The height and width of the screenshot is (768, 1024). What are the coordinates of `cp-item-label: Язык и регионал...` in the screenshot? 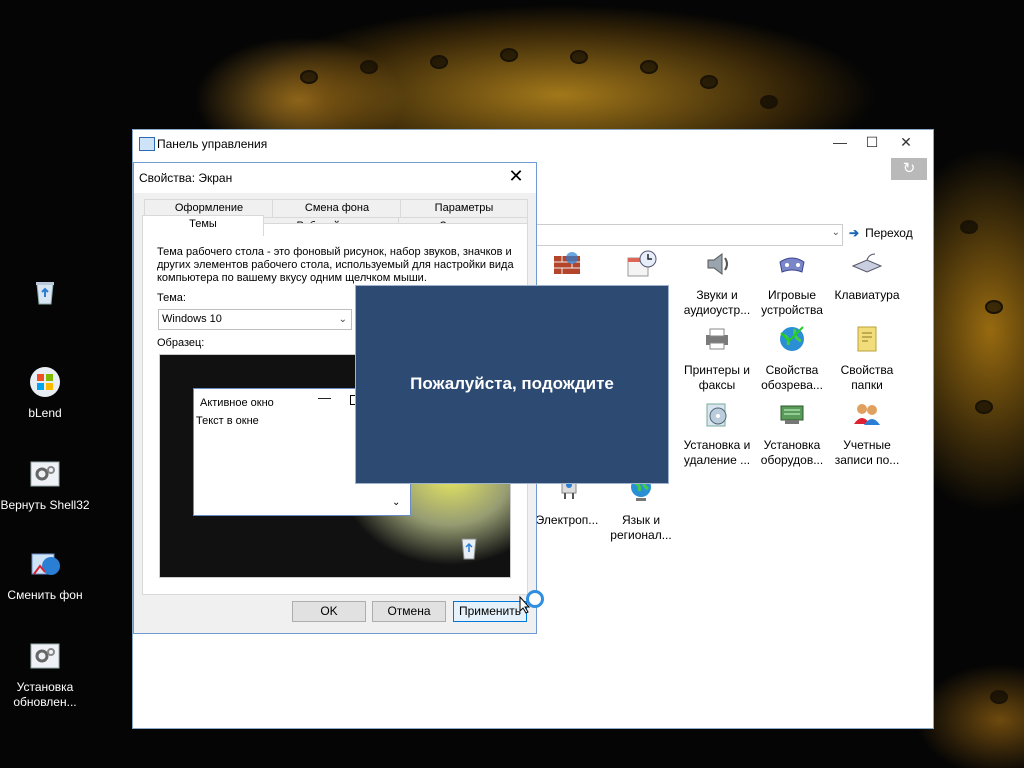 It's located at (641, 527).